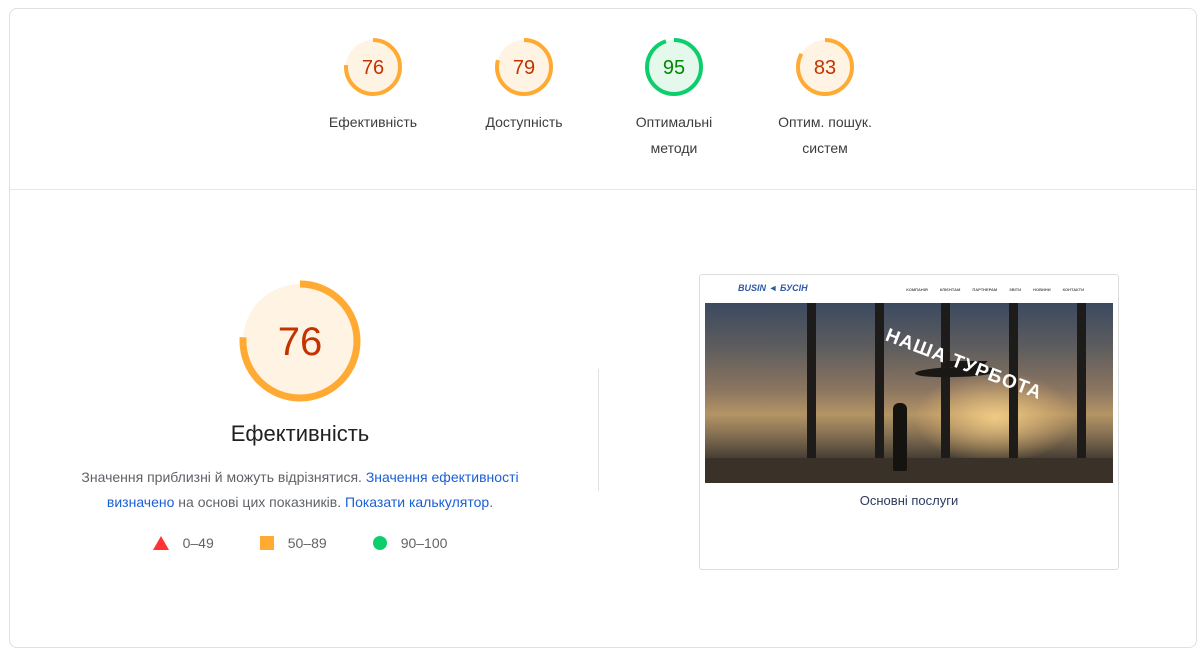 This screenshot has height=648, width=1200. Describe the element at coordinates (379, 543) in the screenshot. I see `circle-icon` at that location.